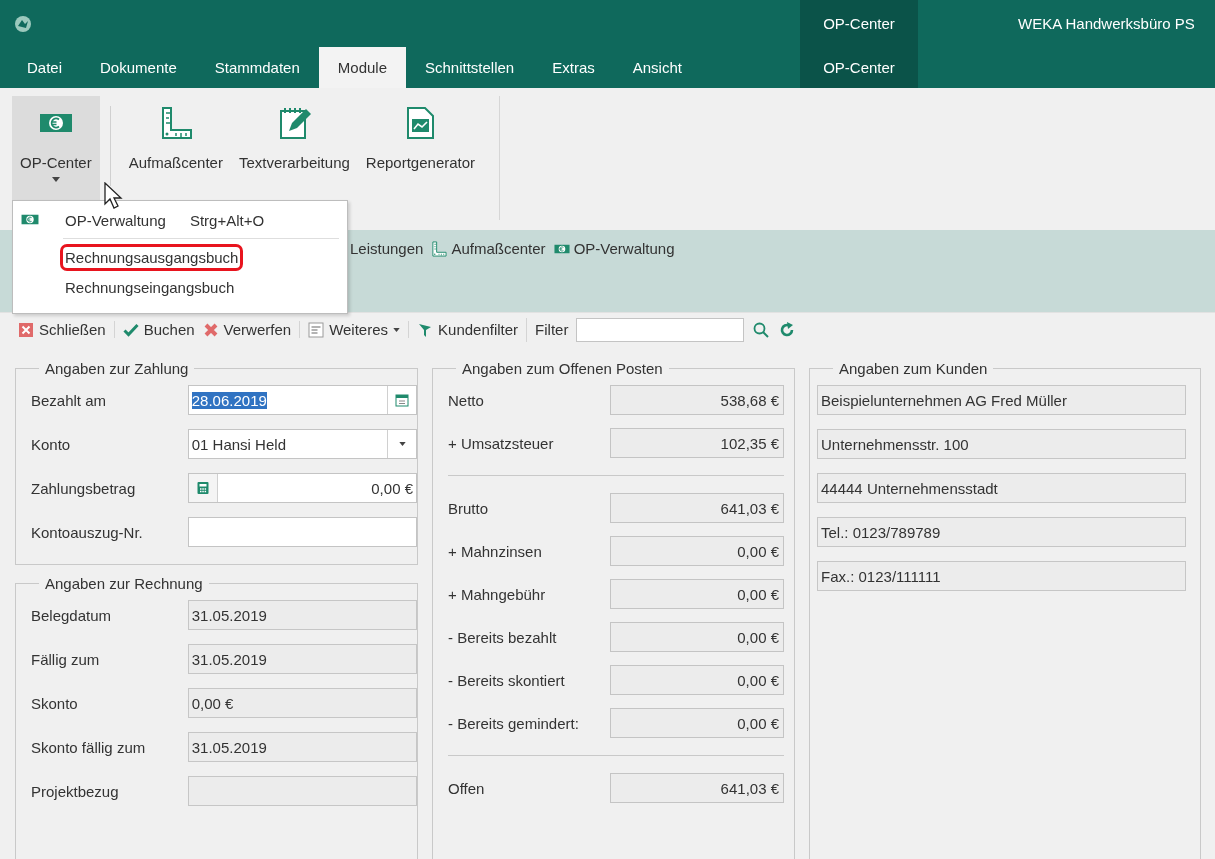  What do you see at coordinates (26, 329) in the screenshot?
I see `close-icon` at bounding box center [26, 329].